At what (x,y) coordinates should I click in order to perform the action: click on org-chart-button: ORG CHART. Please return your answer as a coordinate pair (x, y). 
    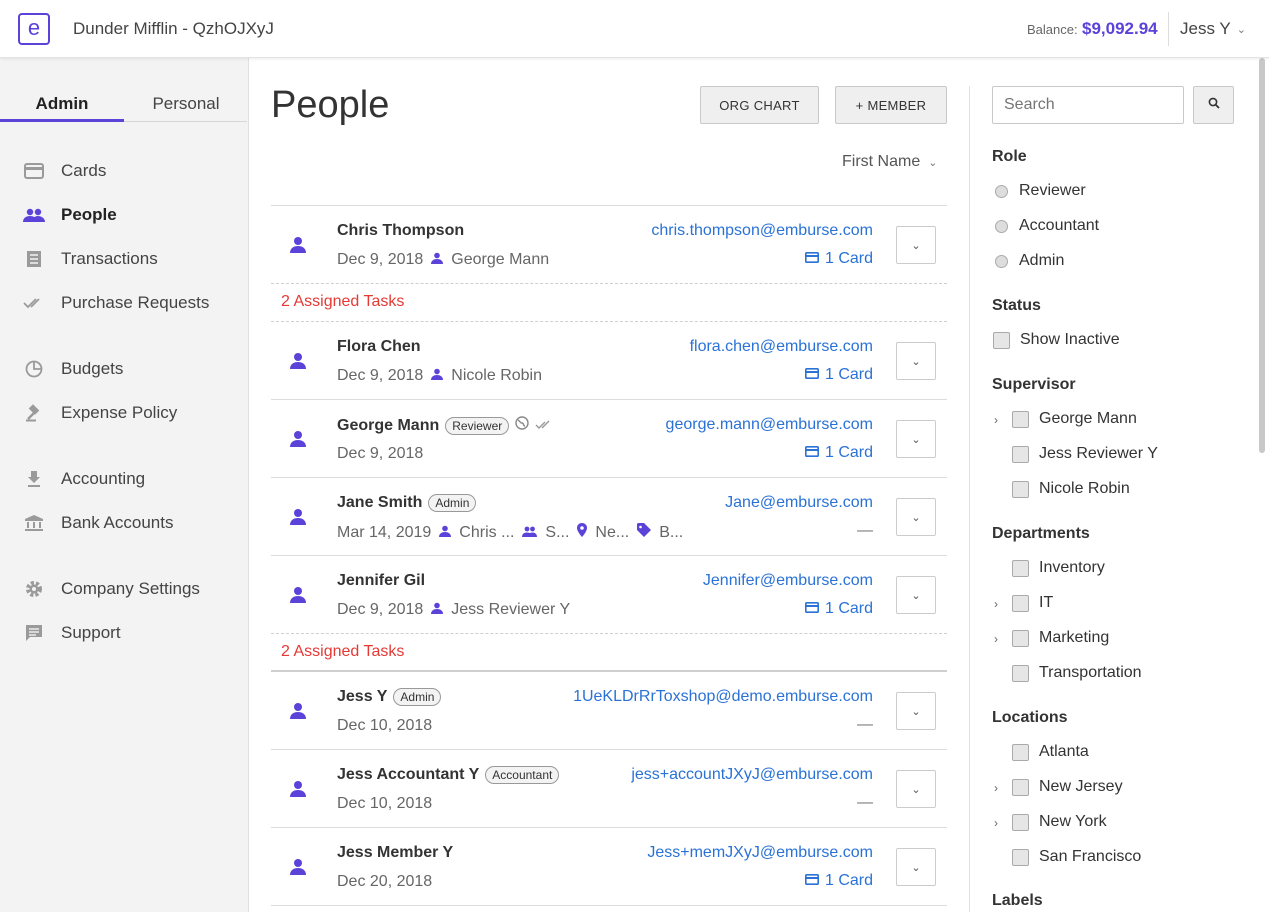
    Looking at the image, I should click on (759, 105).